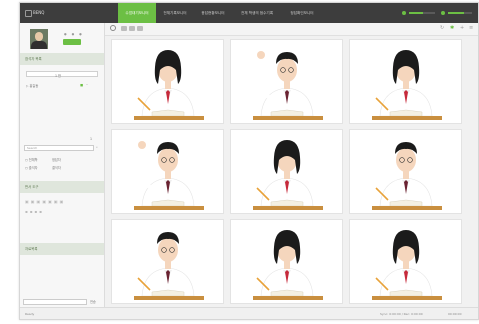 The width and height of the screenshot is (479, 324). What do you see at coordinates (87, 85) in the screenshot?
I see `student-status-dots: ··` at bounding box center [87, 85].